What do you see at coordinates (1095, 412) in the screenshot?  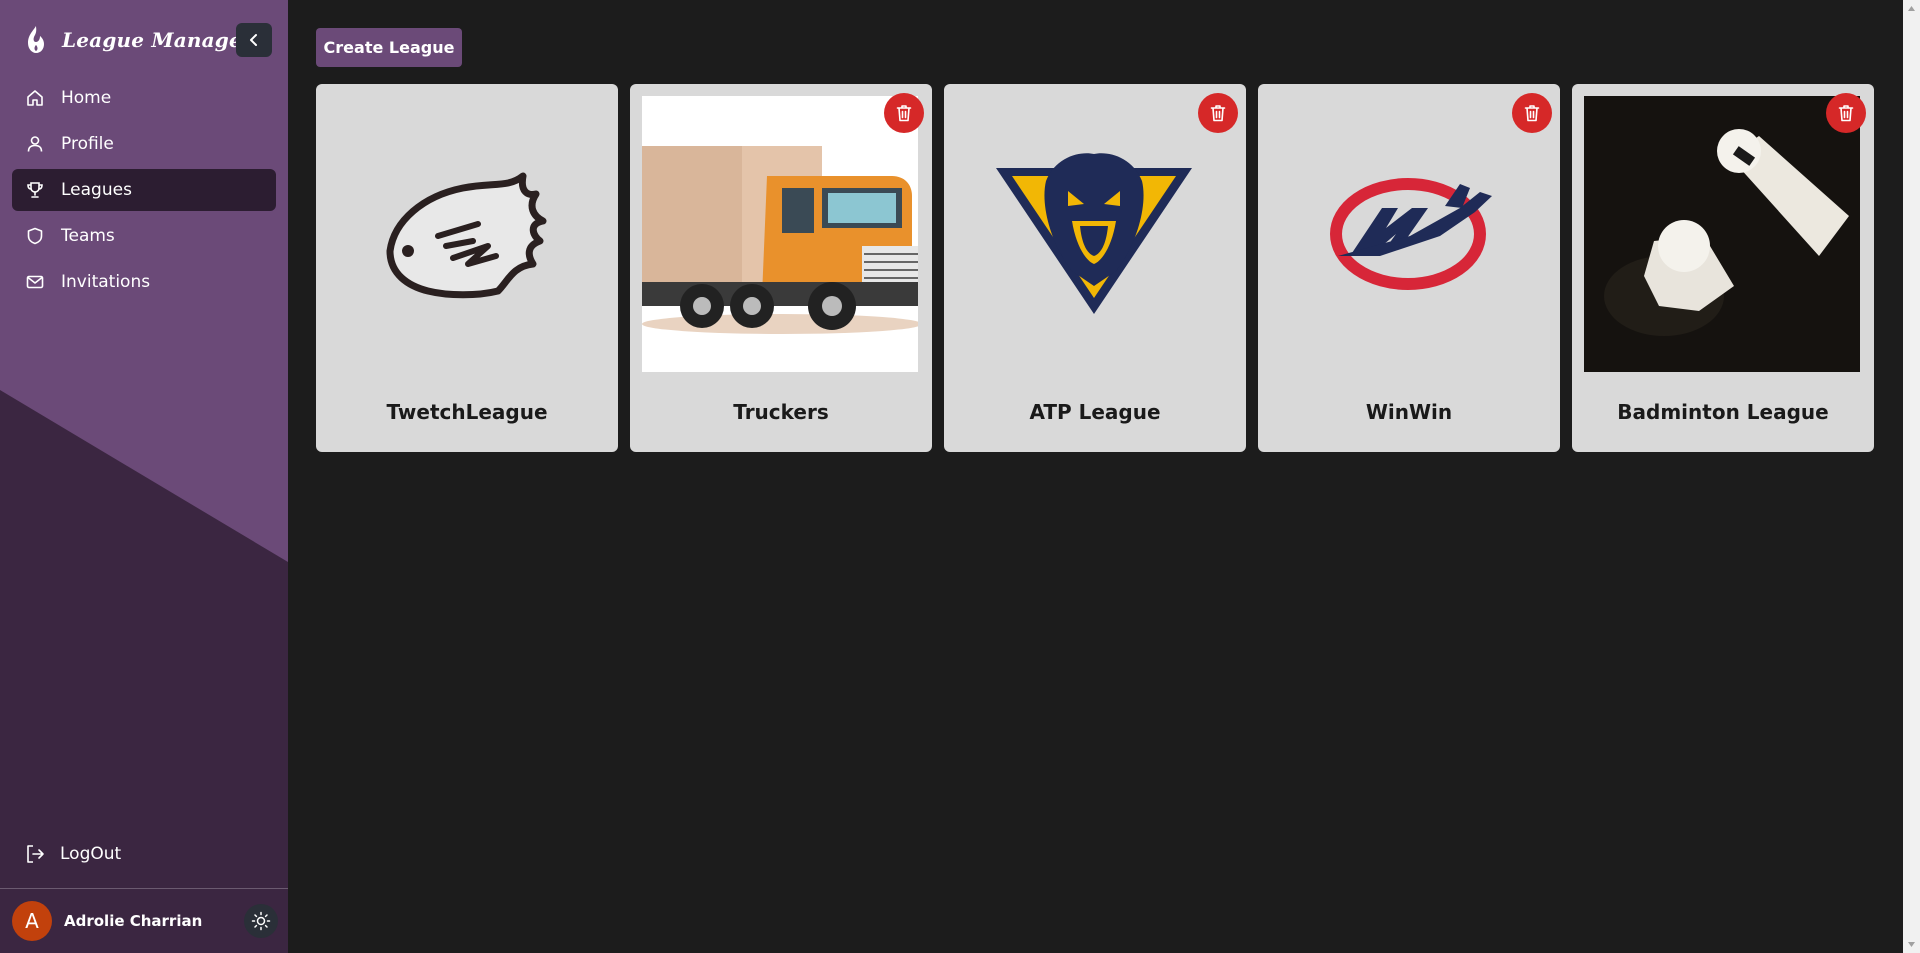 I see `league-name: ATP League` at bounding box center [1095, 412].